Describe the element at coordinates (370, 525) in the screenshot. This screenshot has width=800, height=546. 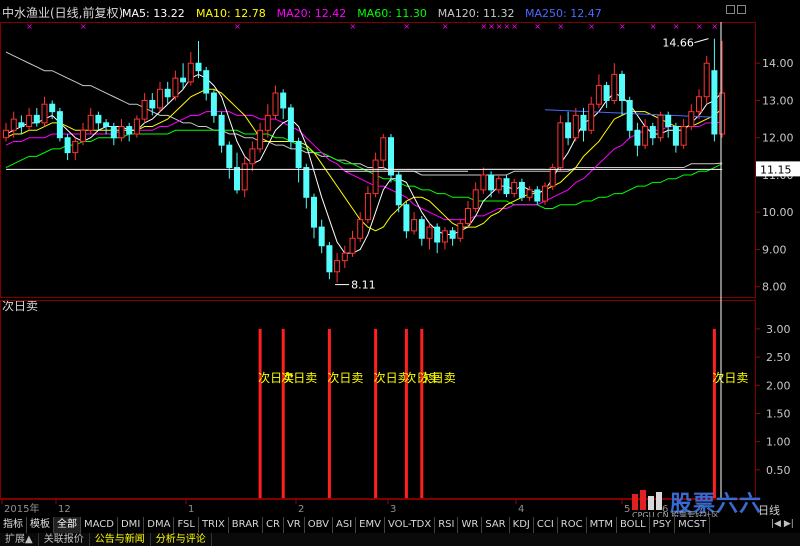
I see `tab-emv: EMV` at that location.